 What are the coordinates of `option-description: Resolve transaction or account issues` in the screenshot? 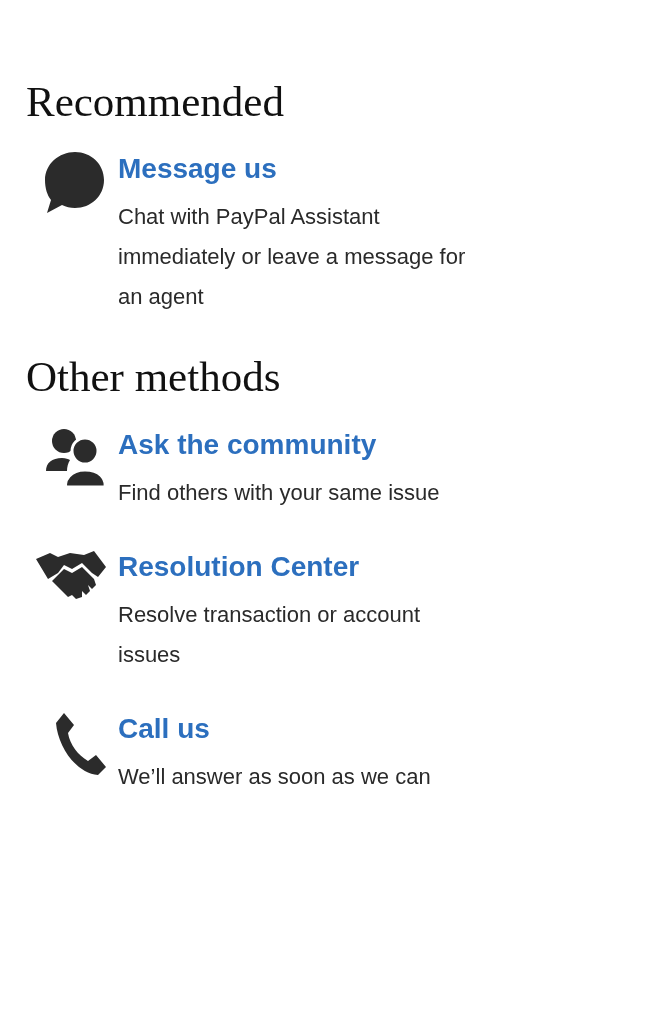 It's located at (270, 634).